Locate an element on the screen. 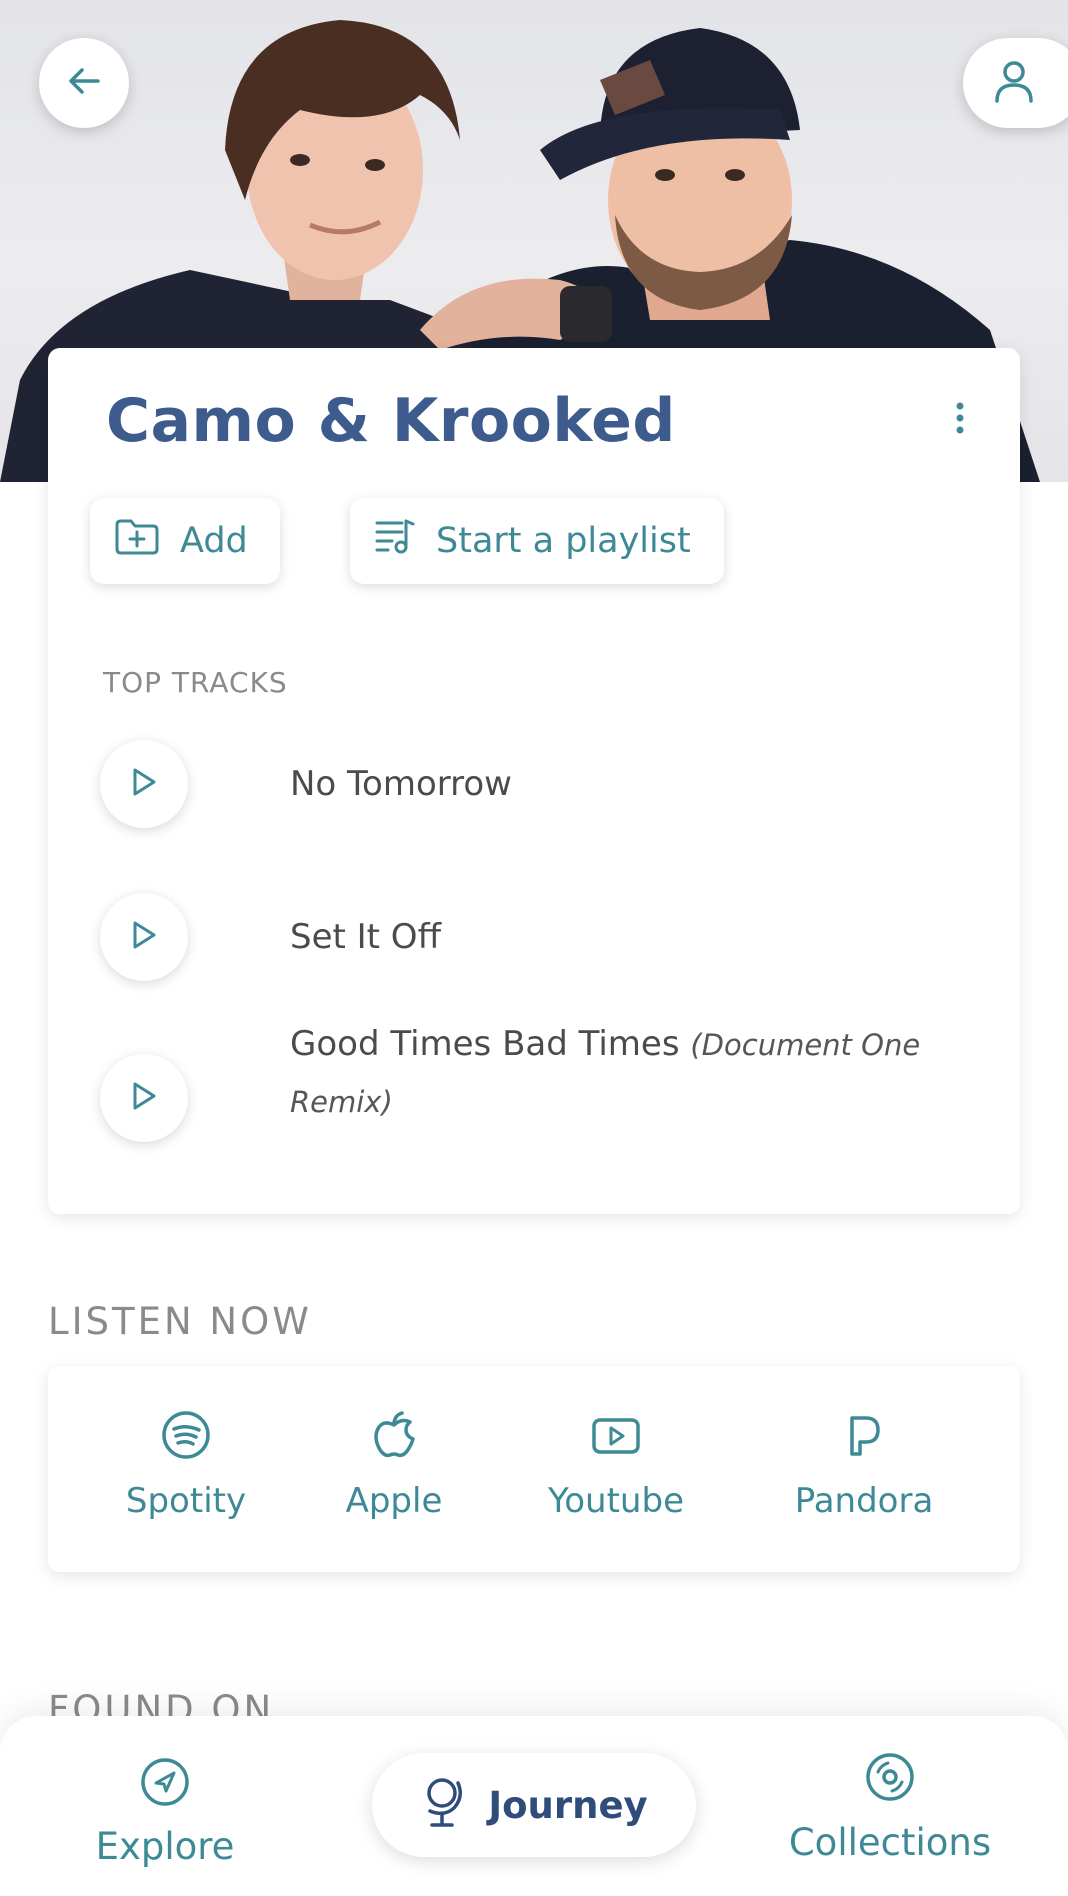 The image size is (1068, 1896). apple-link: Apple is located at coordinates (394, 1465).